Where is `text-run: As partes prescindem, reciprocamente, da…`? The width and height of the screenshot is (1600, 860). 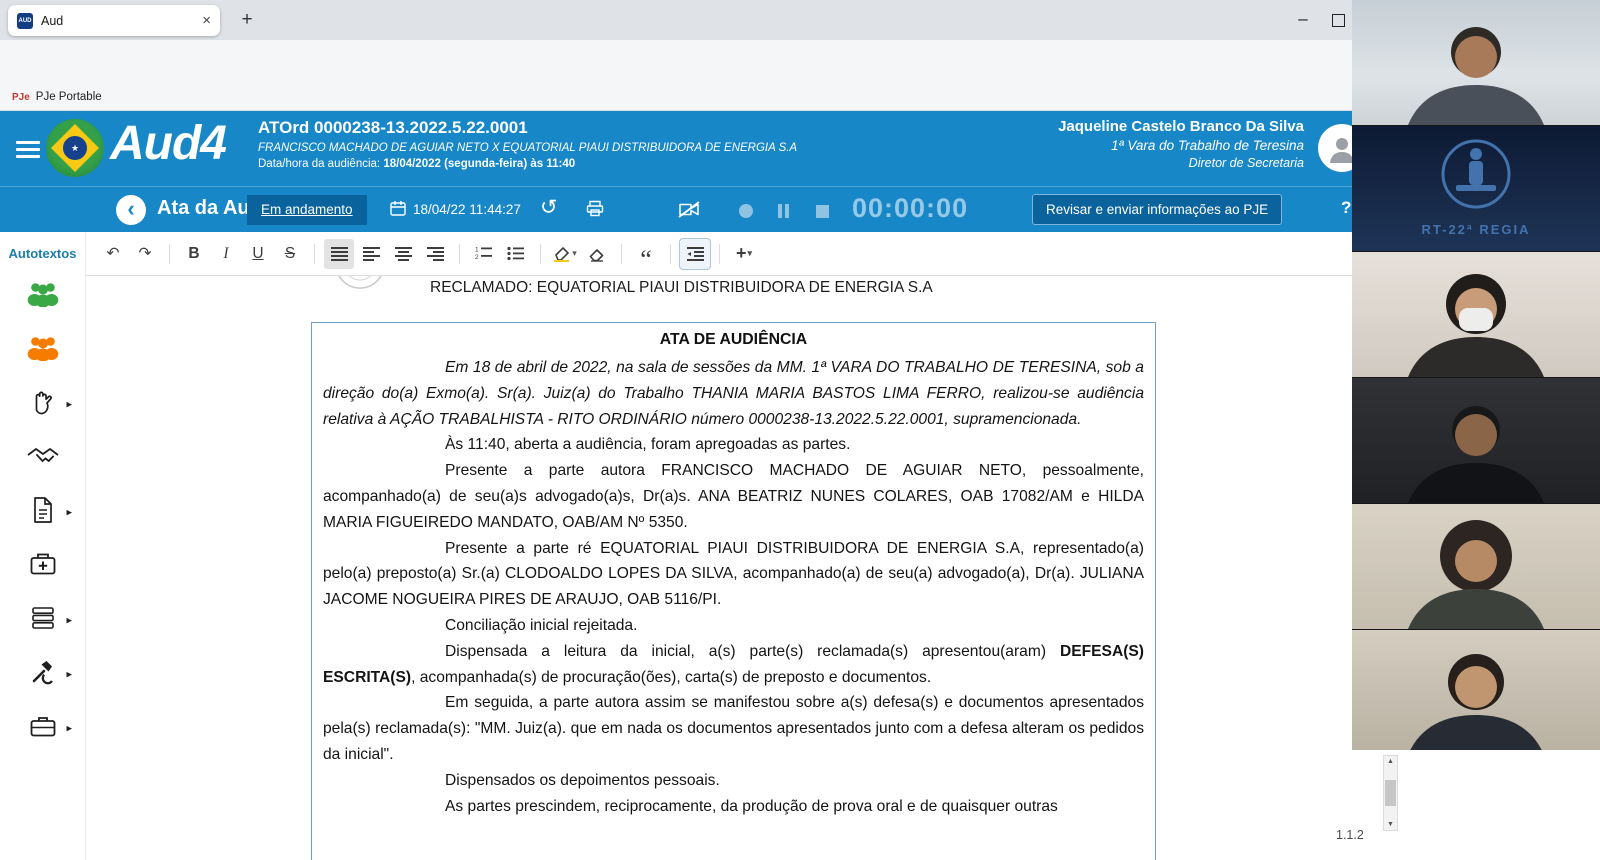 text-run: As partes prescindem, reciprocamente, da… is located at coordinates (751, 806).